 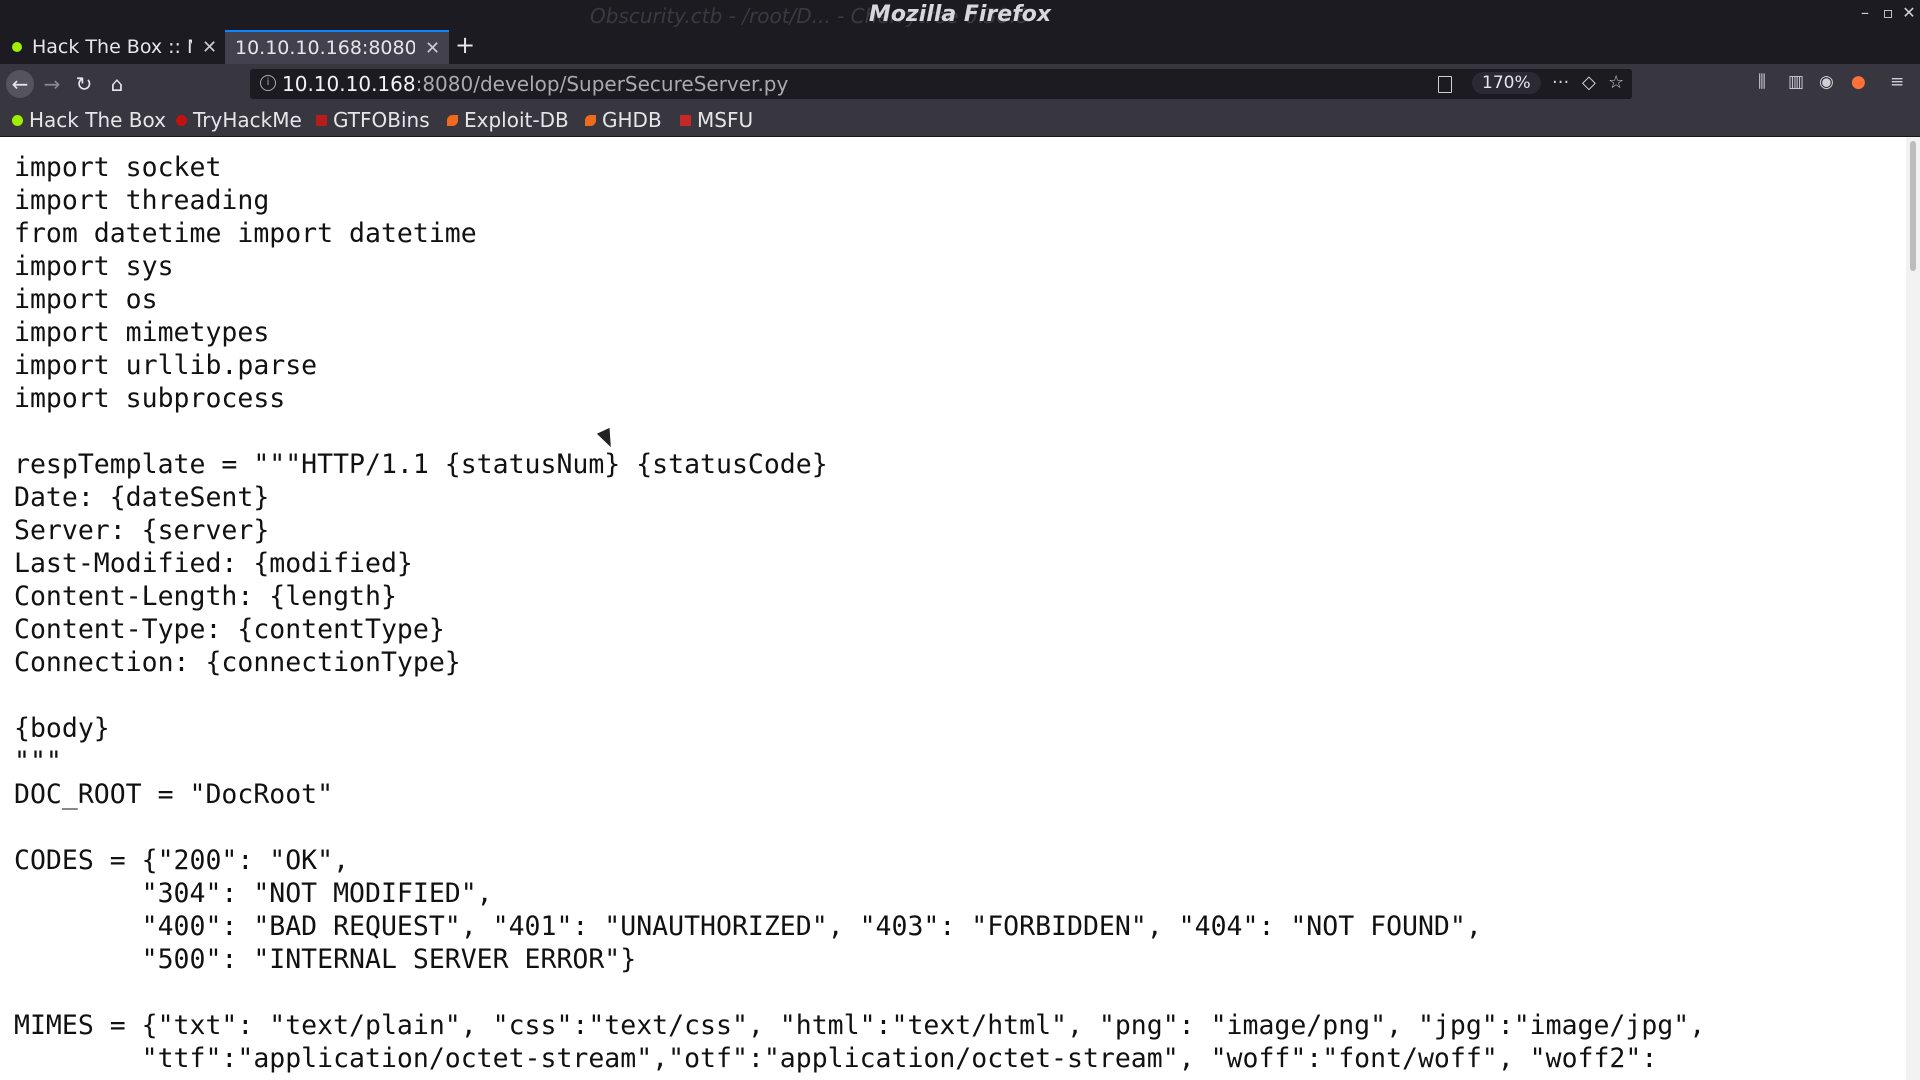 I want to click on tab-supersecureserver: 10.10.10.168:8080/ ✕, so click(x=337, y=47).